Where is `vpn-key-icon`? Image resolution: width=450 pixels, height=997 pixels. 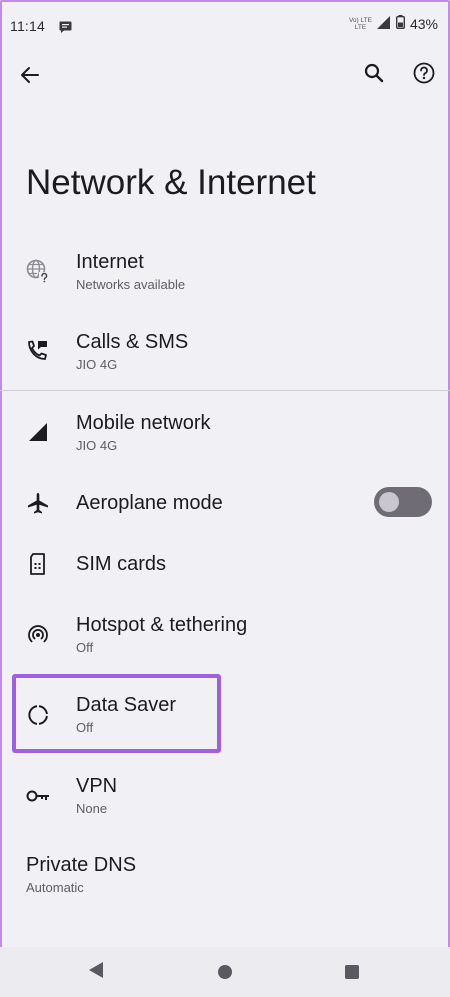
vpn-key-icon is located at coordinates (38, 796).